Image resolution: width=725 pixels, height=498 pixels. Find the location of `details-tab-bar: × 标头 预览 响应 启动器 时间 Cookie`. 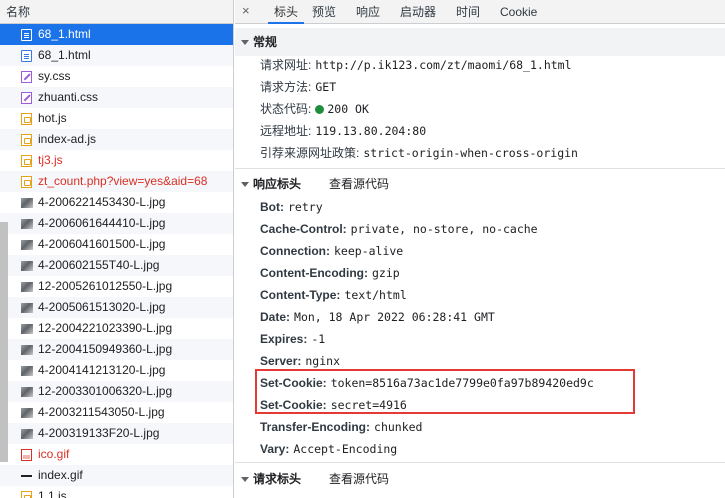

details-tab-bar: × 标头 预览 响应 启动器 时间 Cookie is located at coordinates (480, 12).